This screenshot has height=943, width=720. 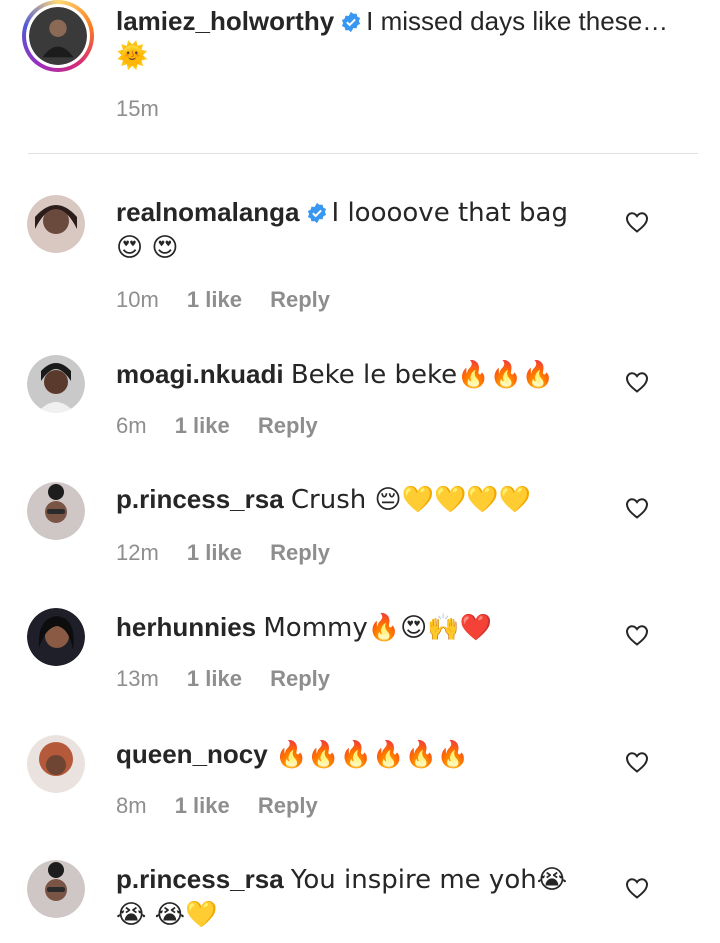 What do you see at coordinates (225, 21) in the screenshot?
I see `caption-username: lamiez_holworthy` at bounding box center [225, 21].